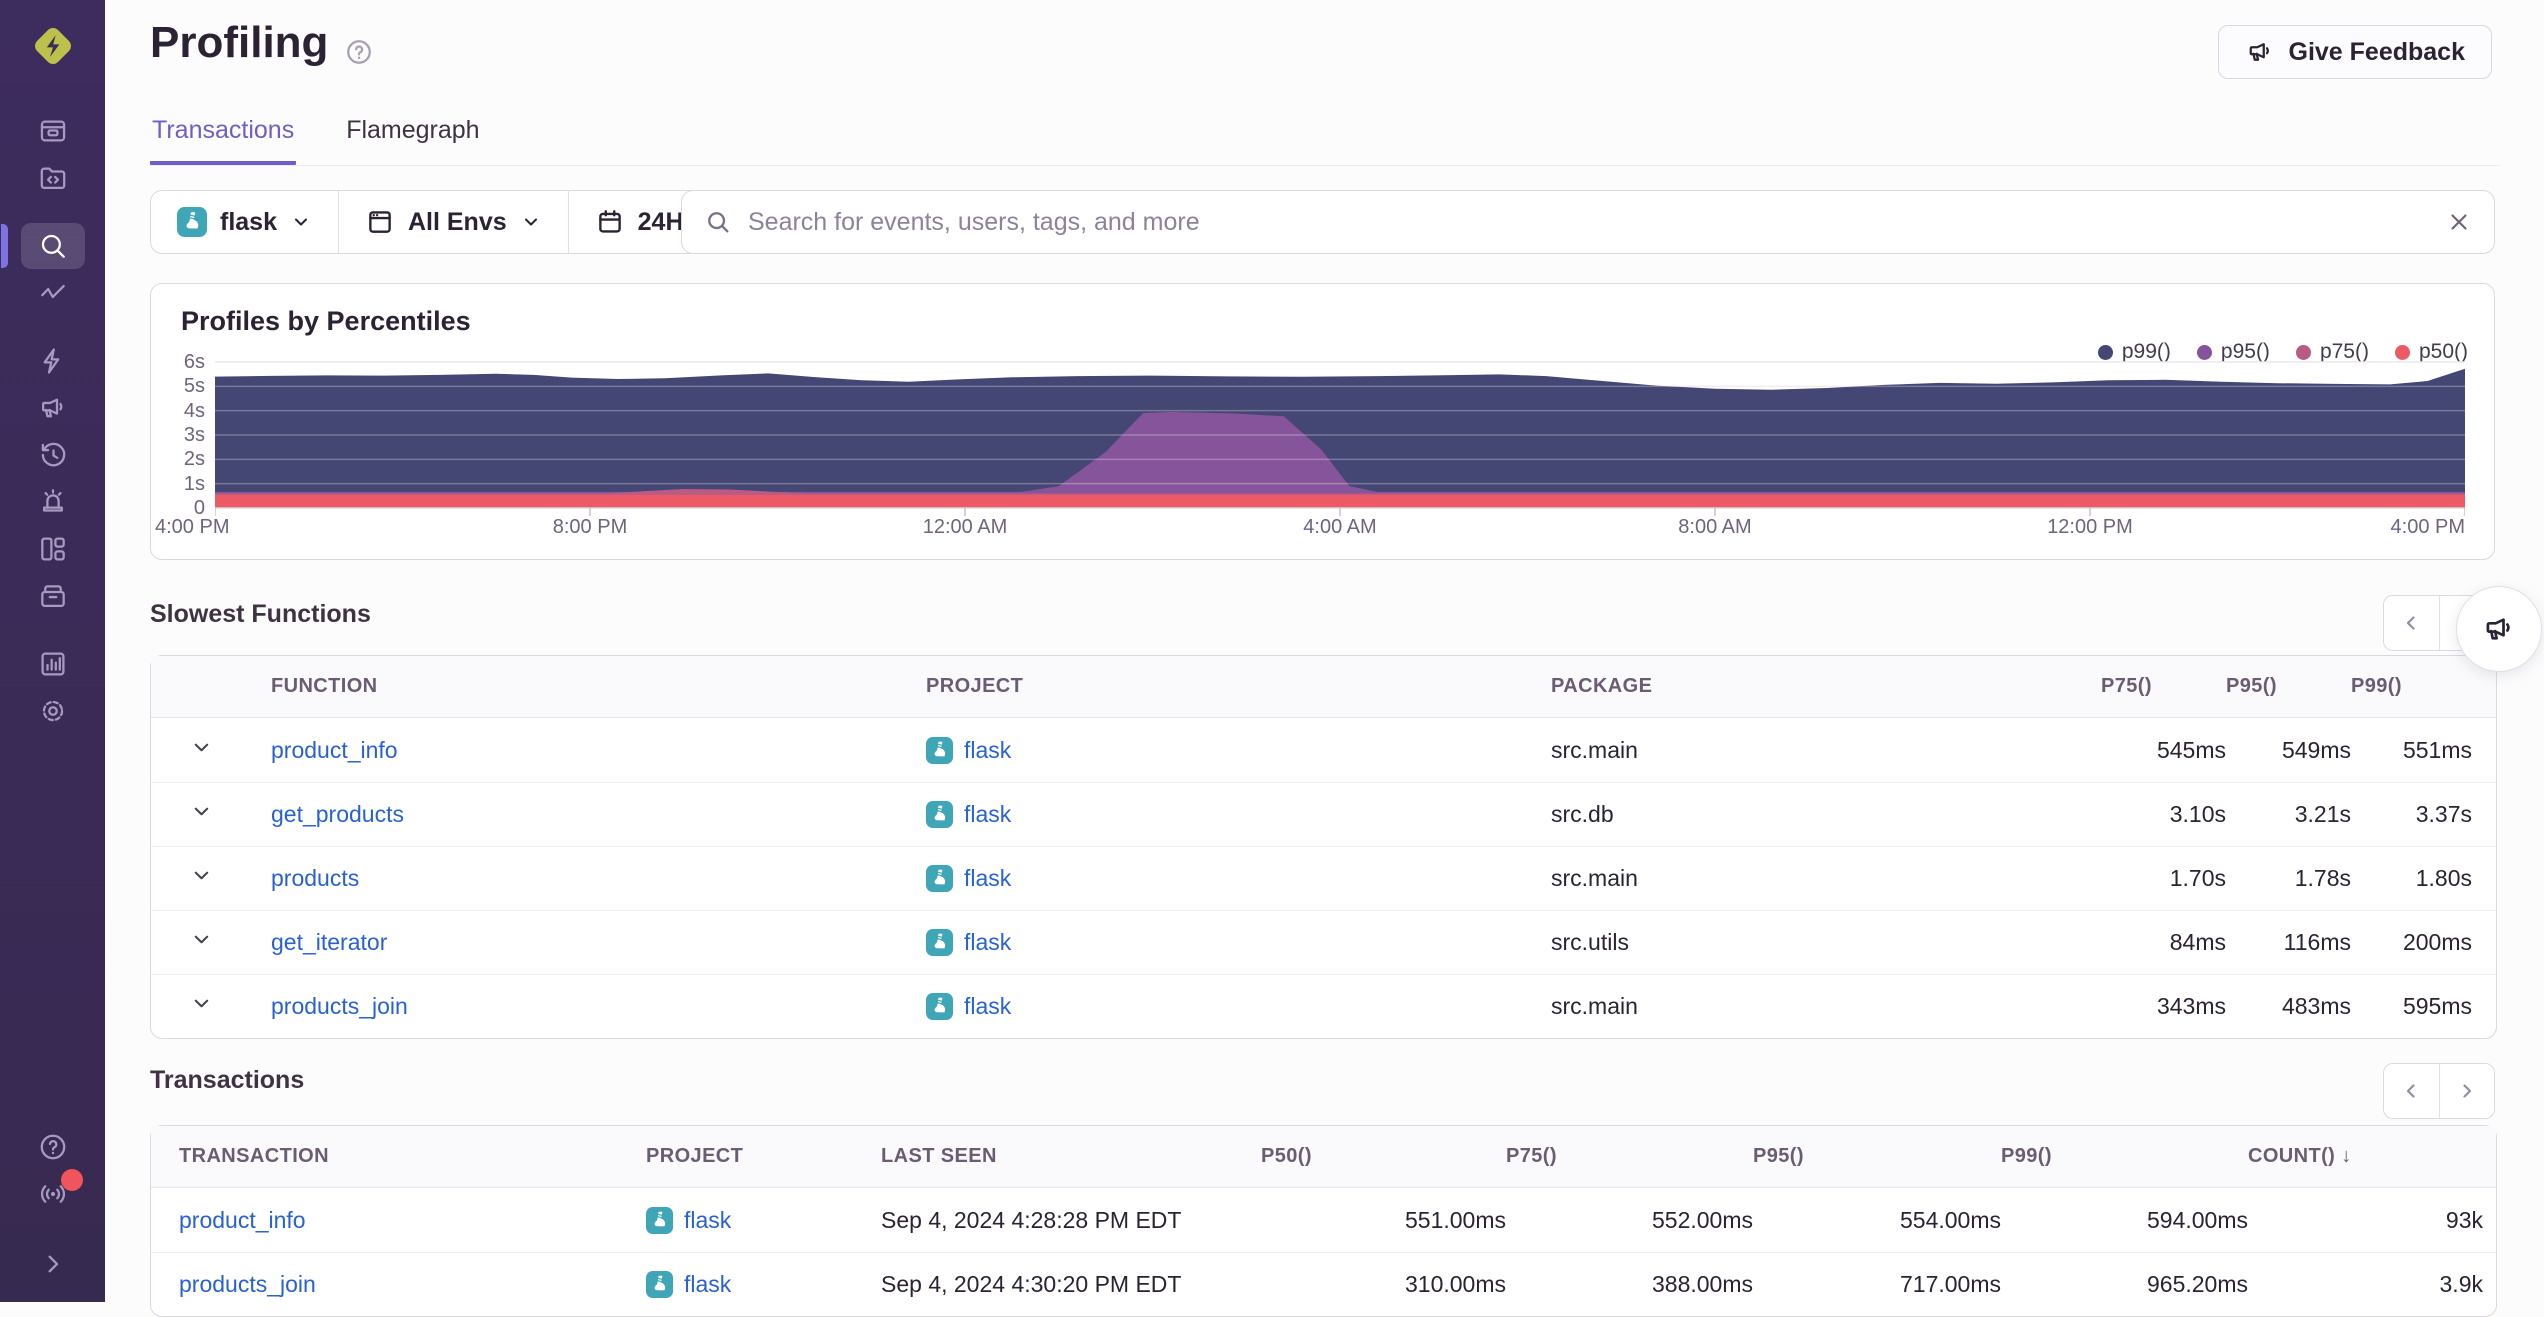 The image size is (2544, 1317). I want to click on project-filter-label: flask, so click(248, 221).